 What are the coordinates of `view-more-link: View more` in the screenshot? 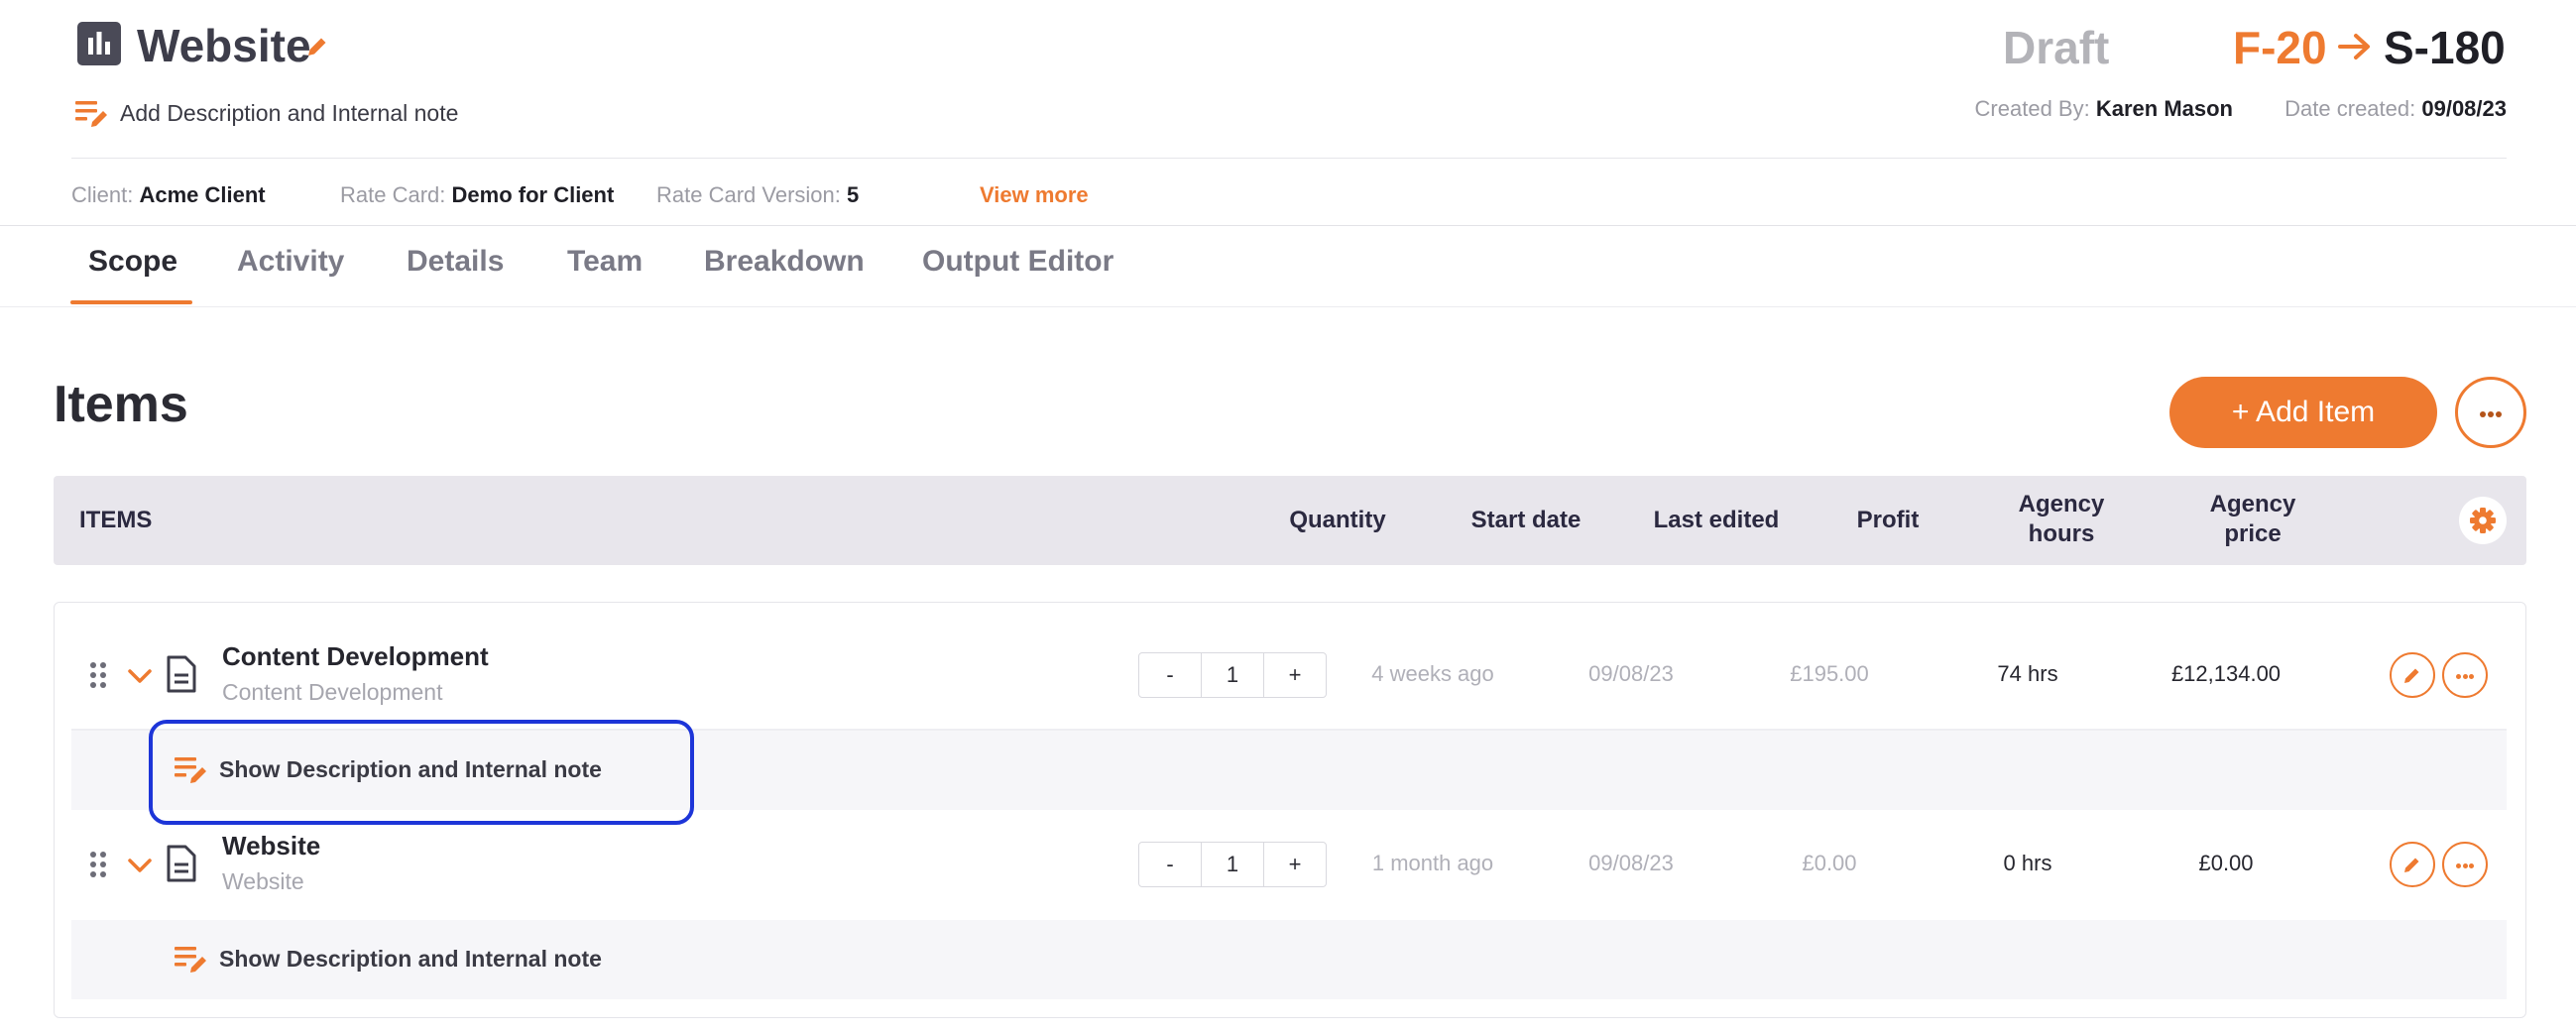 It's located at (1034, 195).